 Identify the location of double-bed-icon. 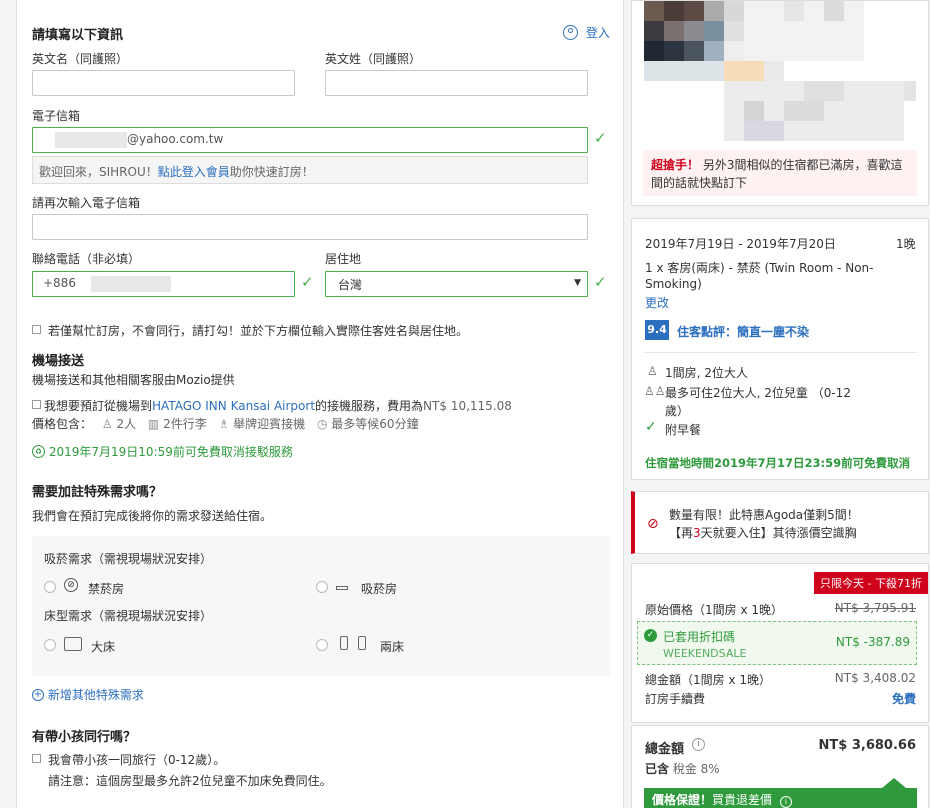
(73, 644).